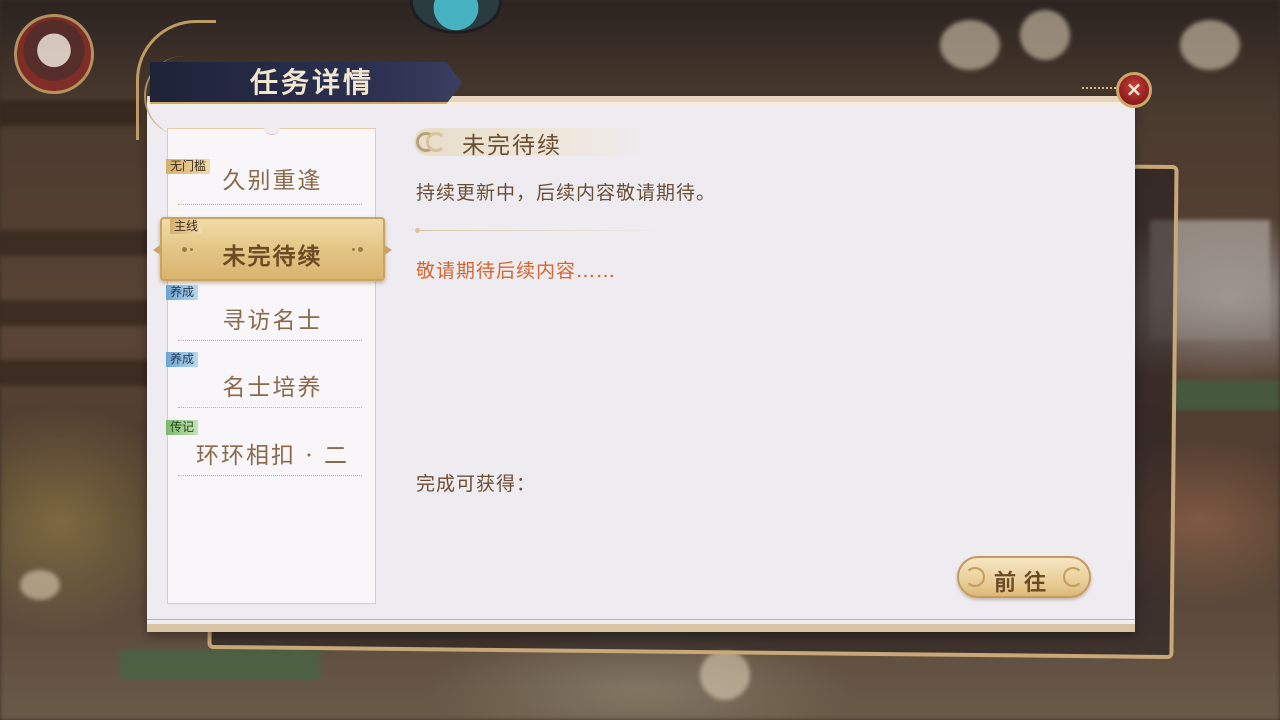  What do you see at coordinates (272, 456) in the screenshot?
I see `quest-item-label: 环环相扣 · 二` at bounding box center [272, 456].